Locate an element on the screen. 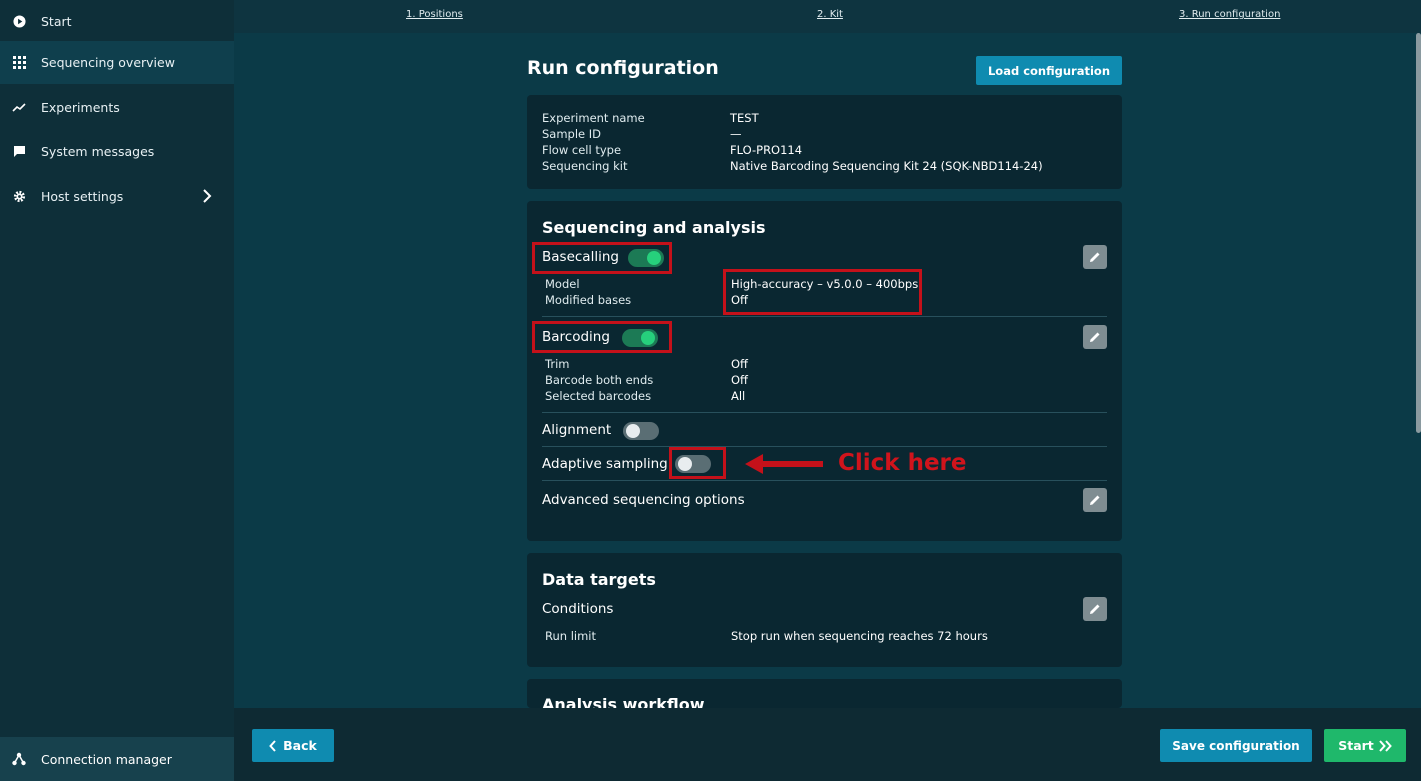 The image size is (1421, 781). stepper: 1. Positions 2. Kit 3. Run configuration is located at coordinates (827, 16).